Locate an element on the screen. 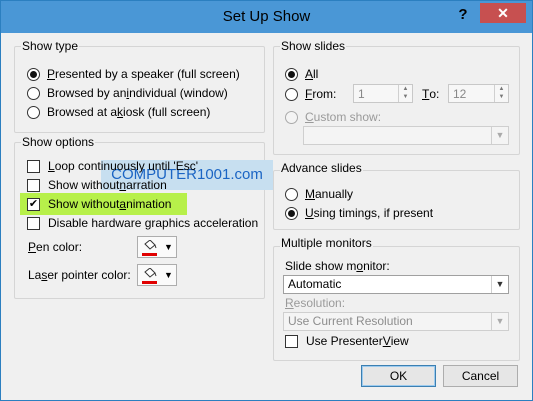 This screenshot has height=401, width=533. label: R is located at coordinates (289, 303).